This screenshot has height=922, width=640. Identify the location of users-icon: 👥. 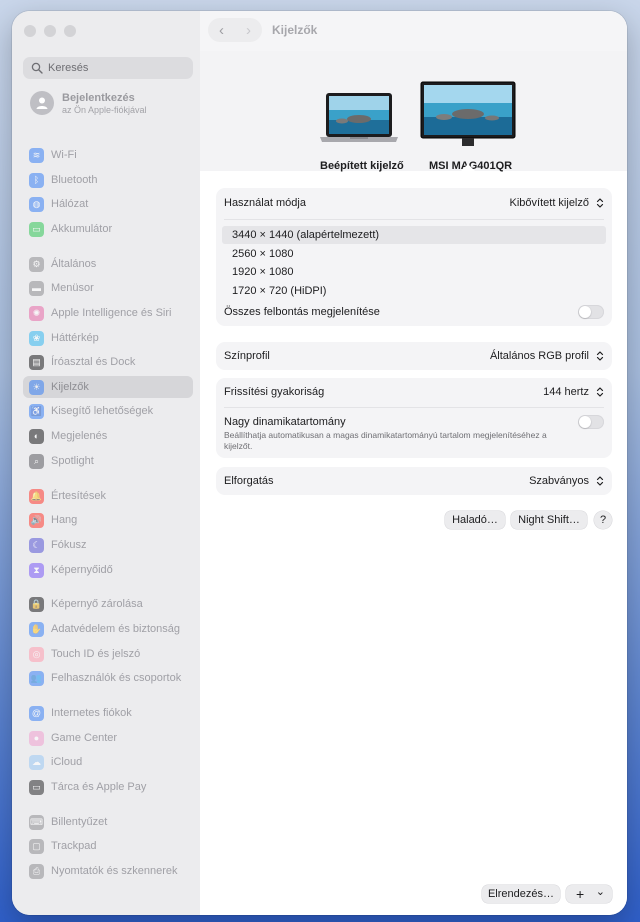
(36, 678).